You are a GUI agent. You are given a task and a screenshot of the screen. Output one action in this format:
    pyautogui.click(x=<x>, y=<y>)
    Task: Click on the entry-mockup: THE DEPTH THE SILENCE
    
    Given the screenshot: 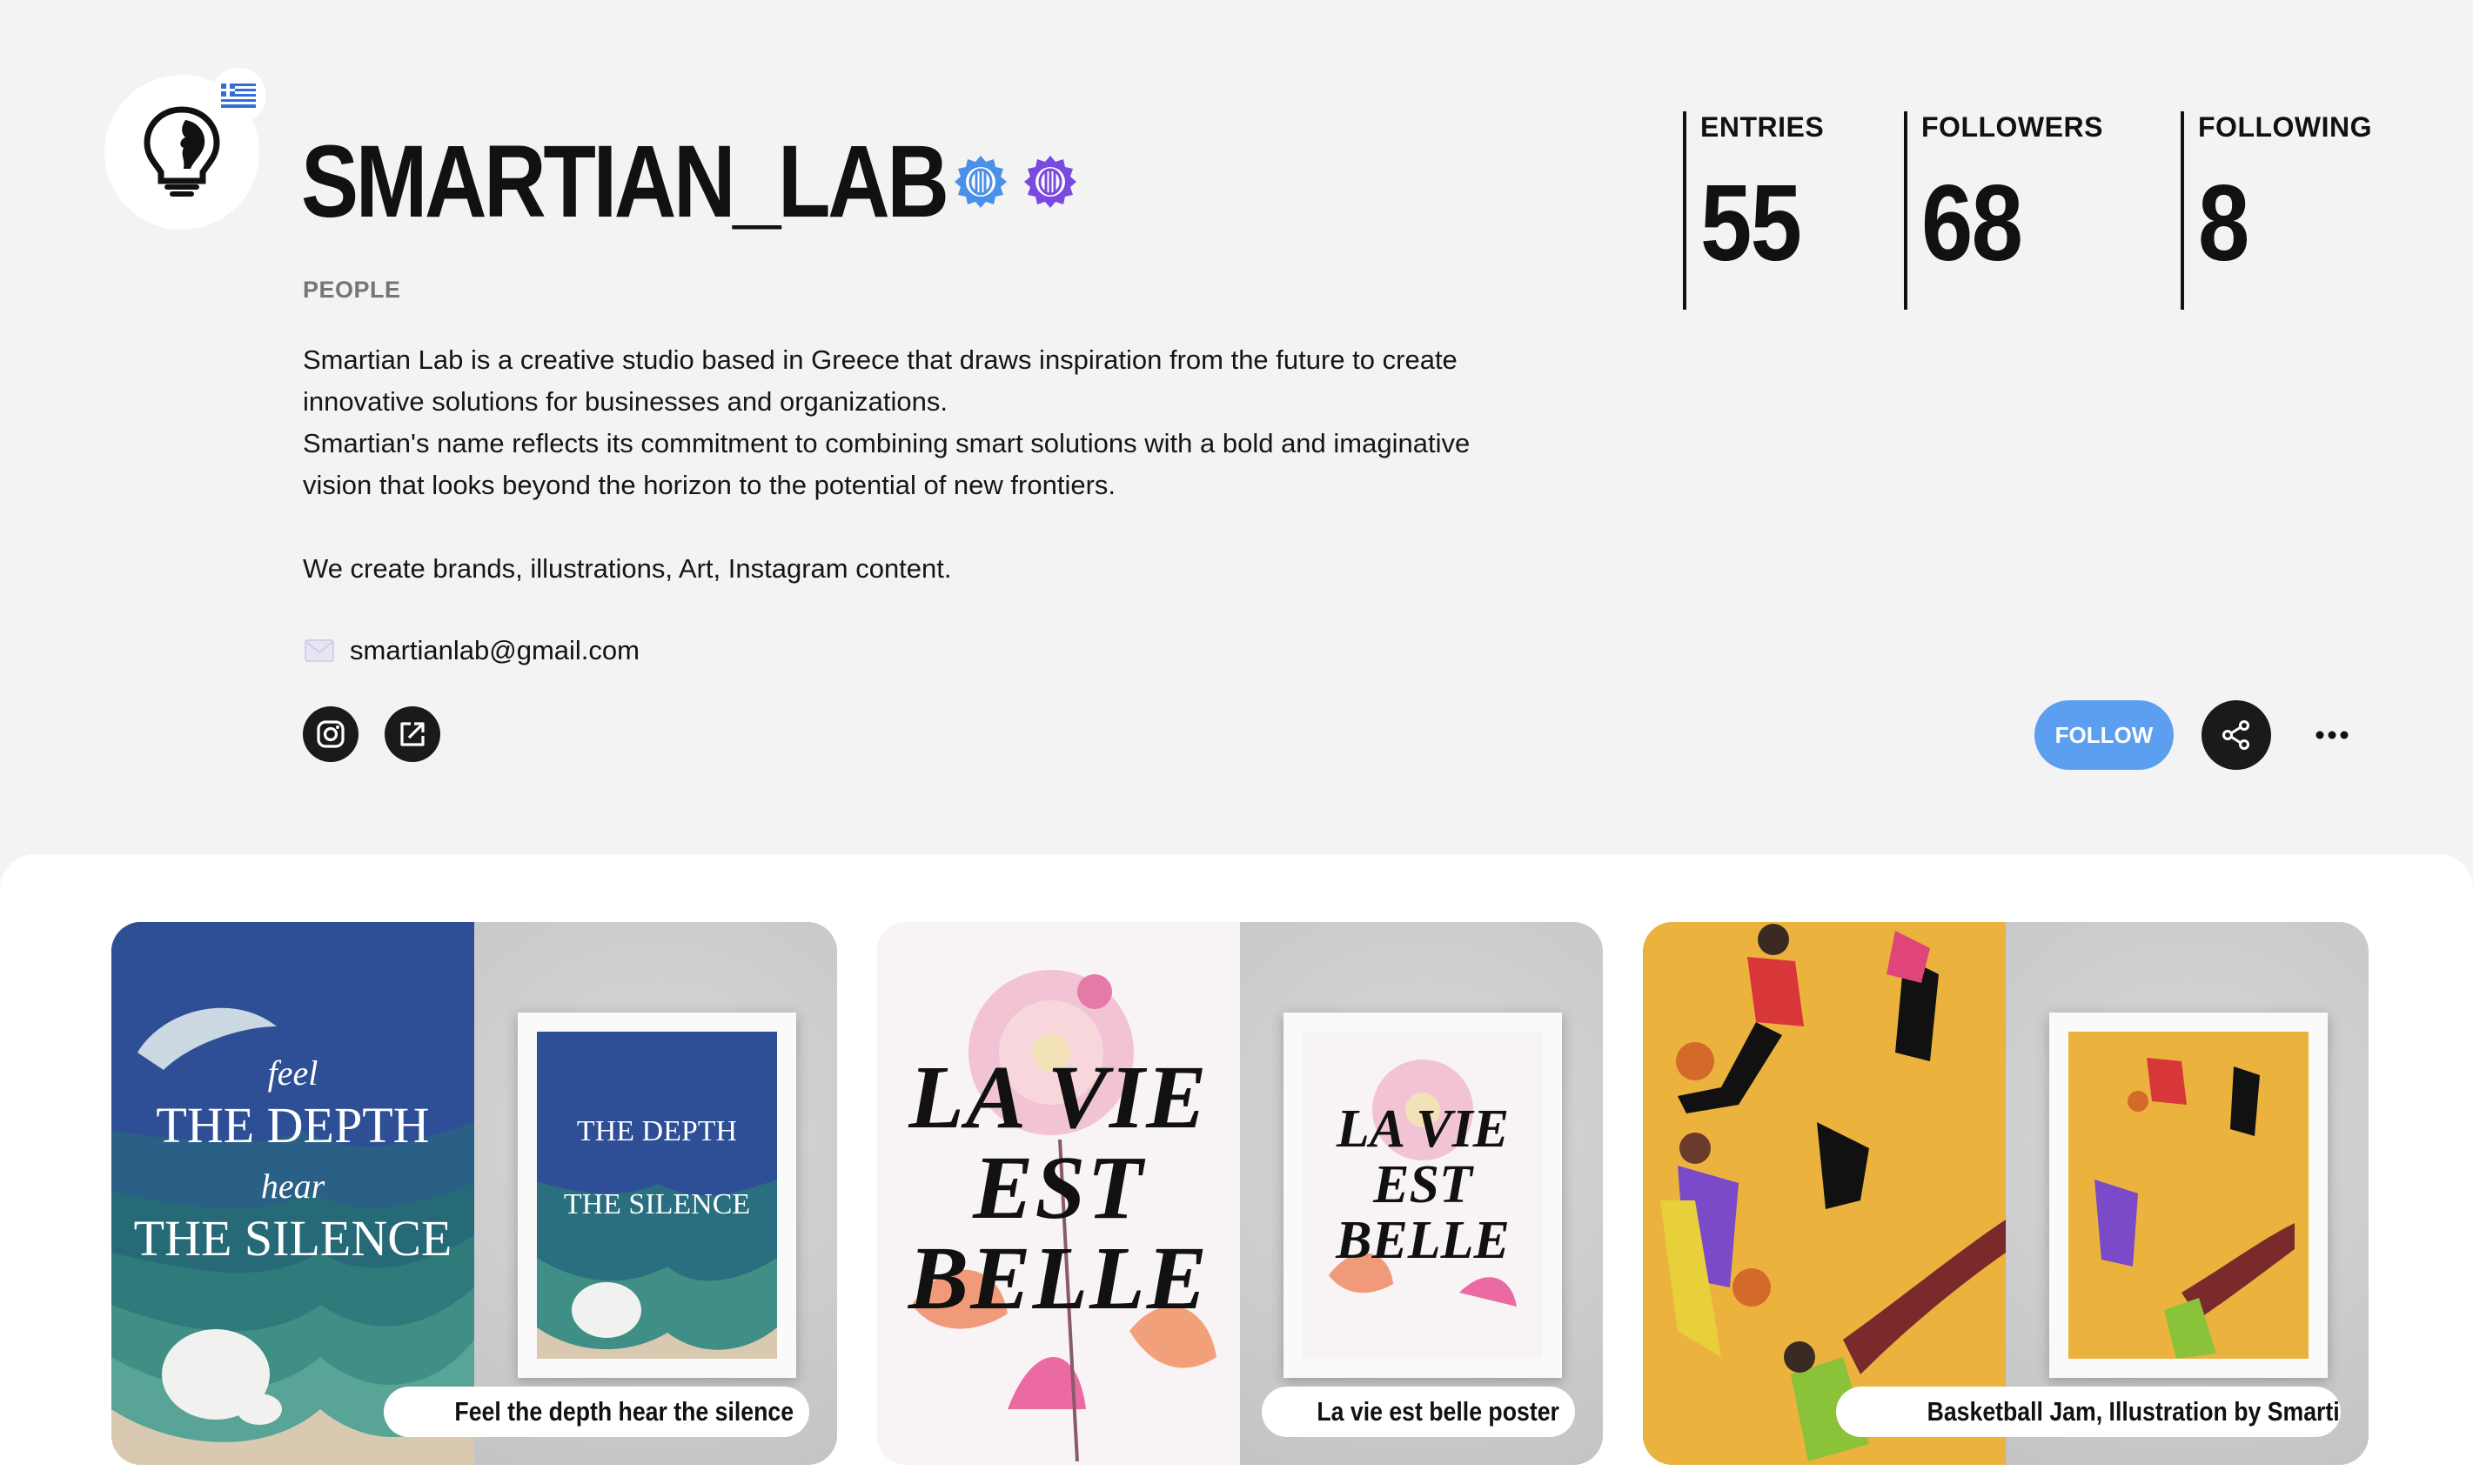 What is the action you would take?
    pyautogui.click(x=655, y=1193)
    